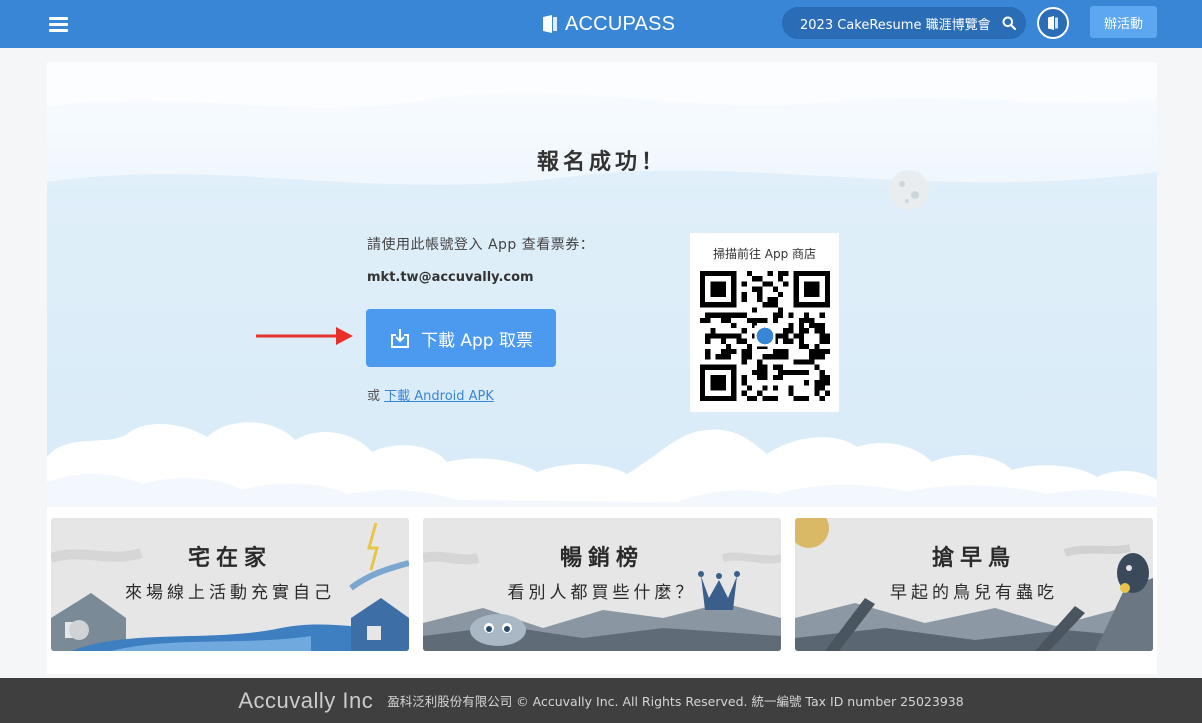  I want to click on page-title: 報名成功！, so click(601, 162).